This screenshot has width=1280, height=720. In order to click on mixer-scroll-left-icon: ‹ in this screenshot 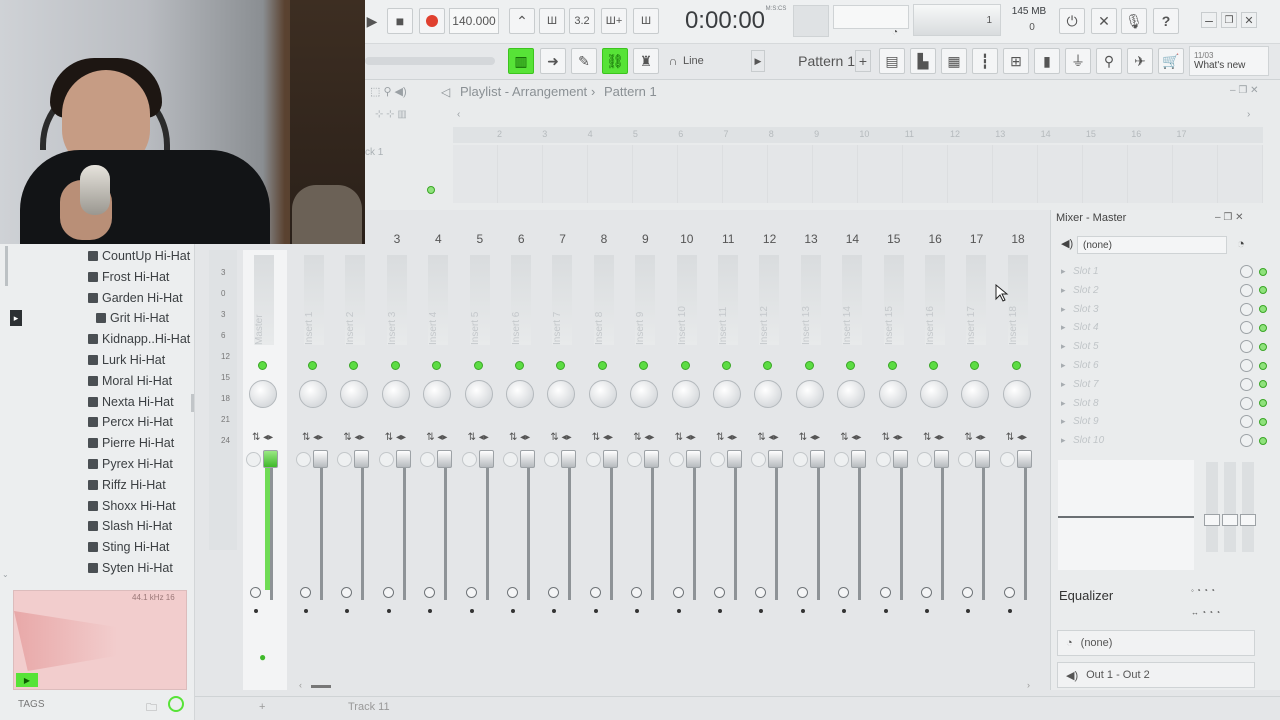, I will do `click(300, 685)`.